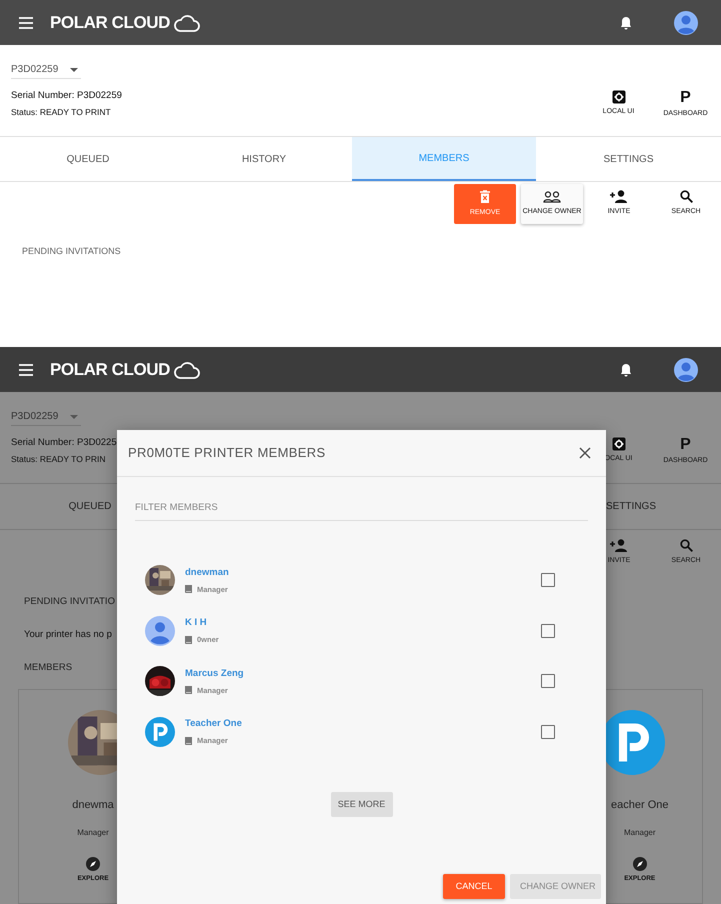 The height and width of the screenshot is (904, 721). Describe the element at coordinates (48, 667) in the screenshot. I see `section-label: MEMBERS` at that location.